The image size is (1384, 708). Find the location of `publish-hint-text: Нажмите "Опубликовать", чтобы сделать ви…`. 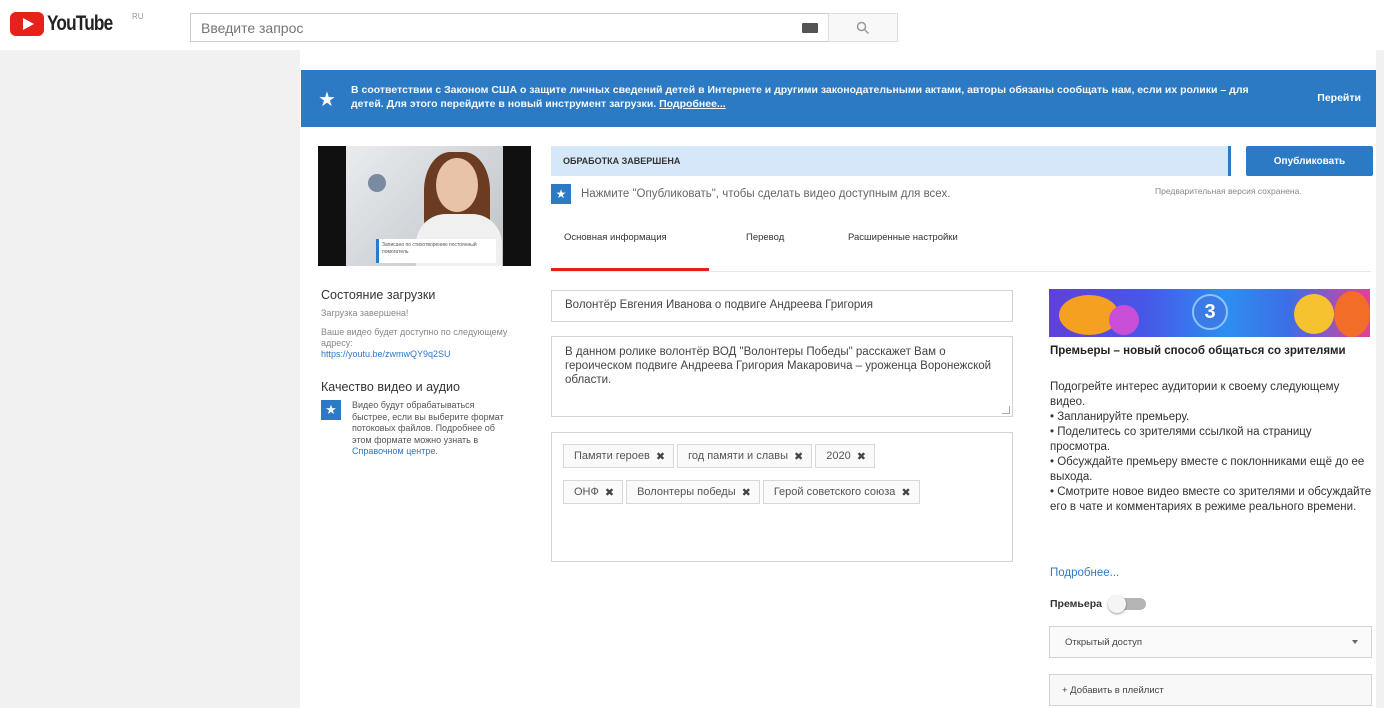

publish-hint-text: Нажмите "Опубликовать", чтобы сделать ви… is located at coordinates (766, 194).